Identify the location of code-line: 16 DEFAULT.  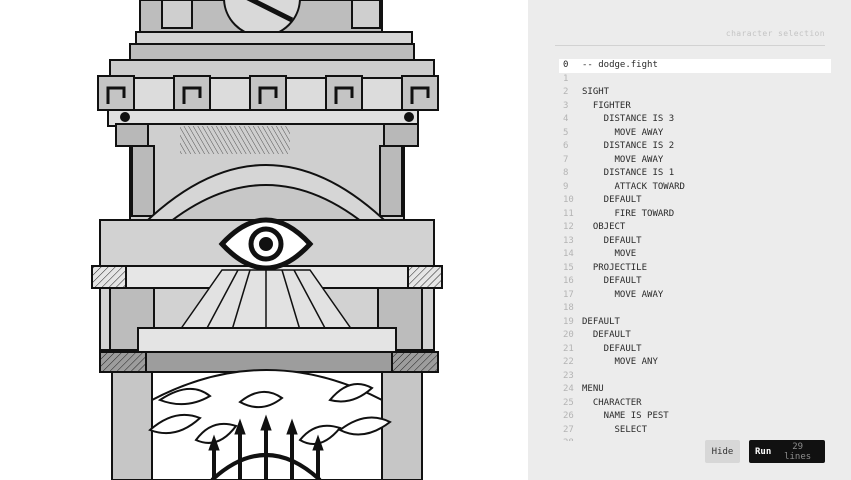
(695, 282).